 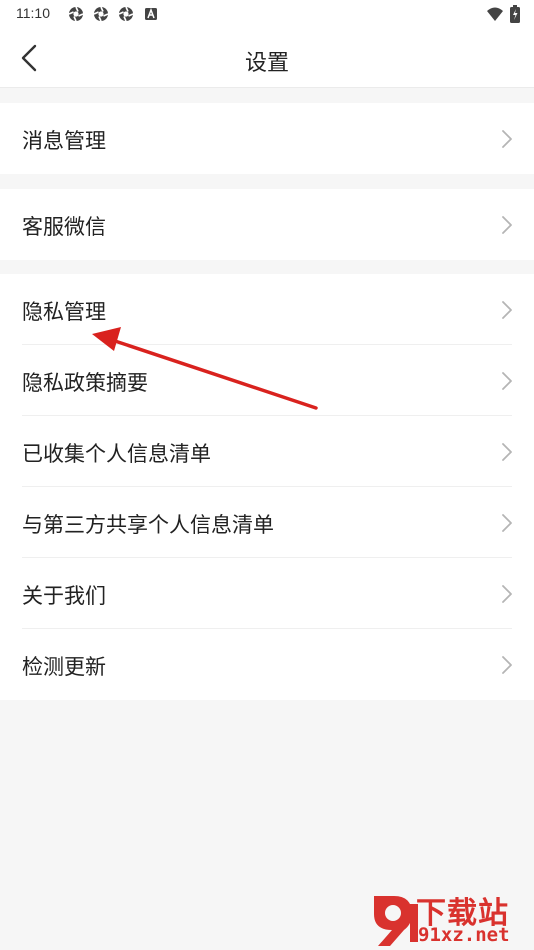 What do you see at coordinates (148, 525) in the screenshot?
I see `settings-item-label: 与第三方共享个人信息清单` at bounding box center [148, 525].